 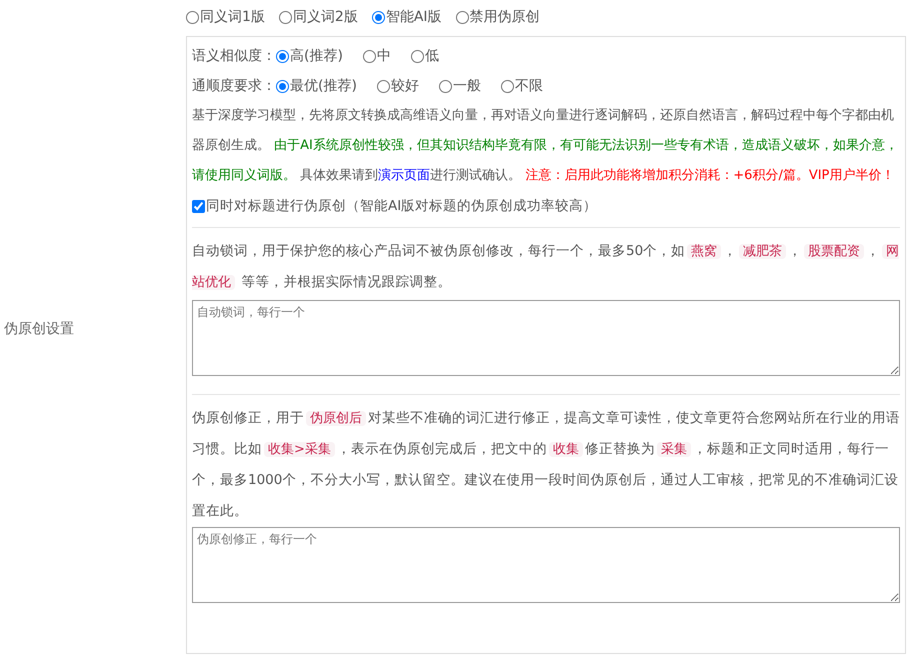 I want to click on option-label: 最优(推荐), so click(x=323, y=86).